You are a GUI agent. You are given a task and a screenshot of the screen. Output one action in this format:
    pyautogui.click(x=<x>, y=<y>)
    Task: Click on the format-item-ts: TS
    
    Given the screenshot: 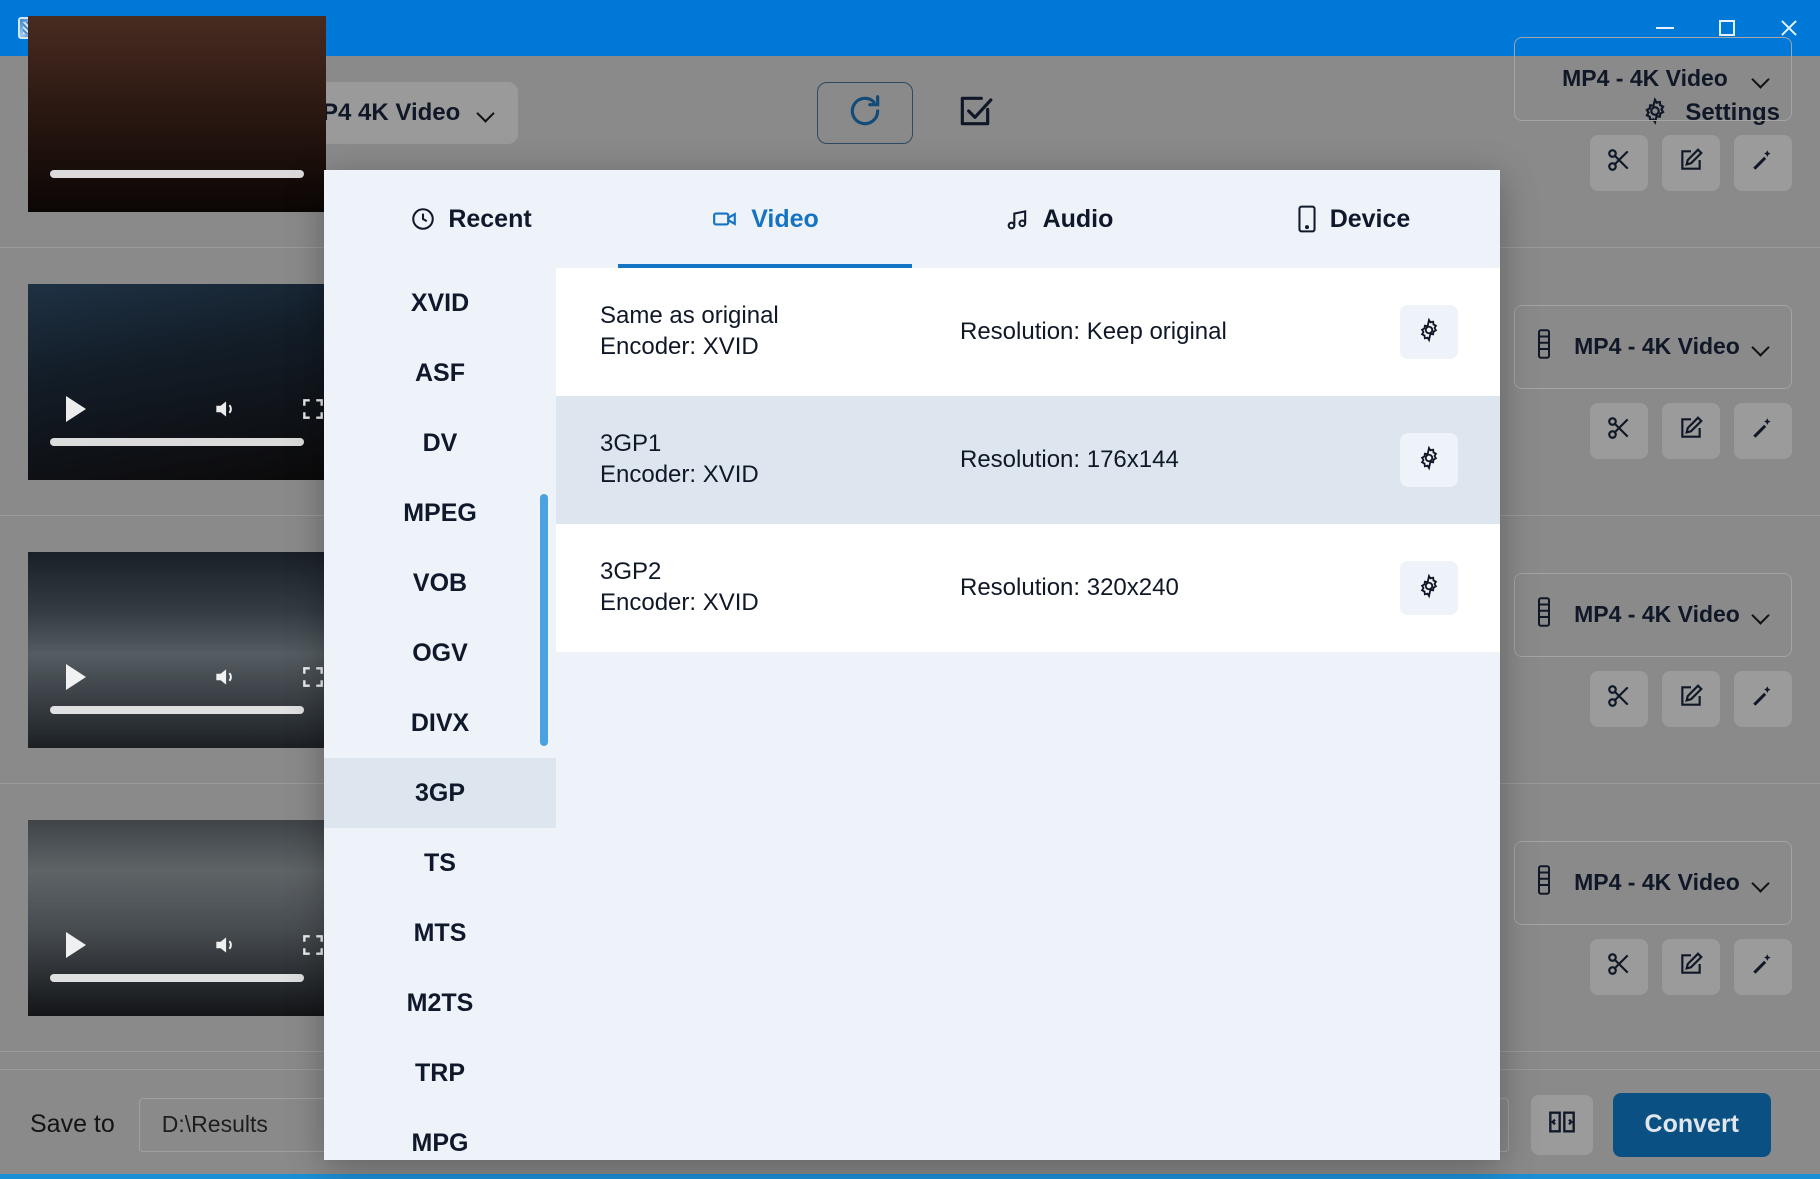 What is the action you would take?
    pyautogui.click(x=440, y=863)
    